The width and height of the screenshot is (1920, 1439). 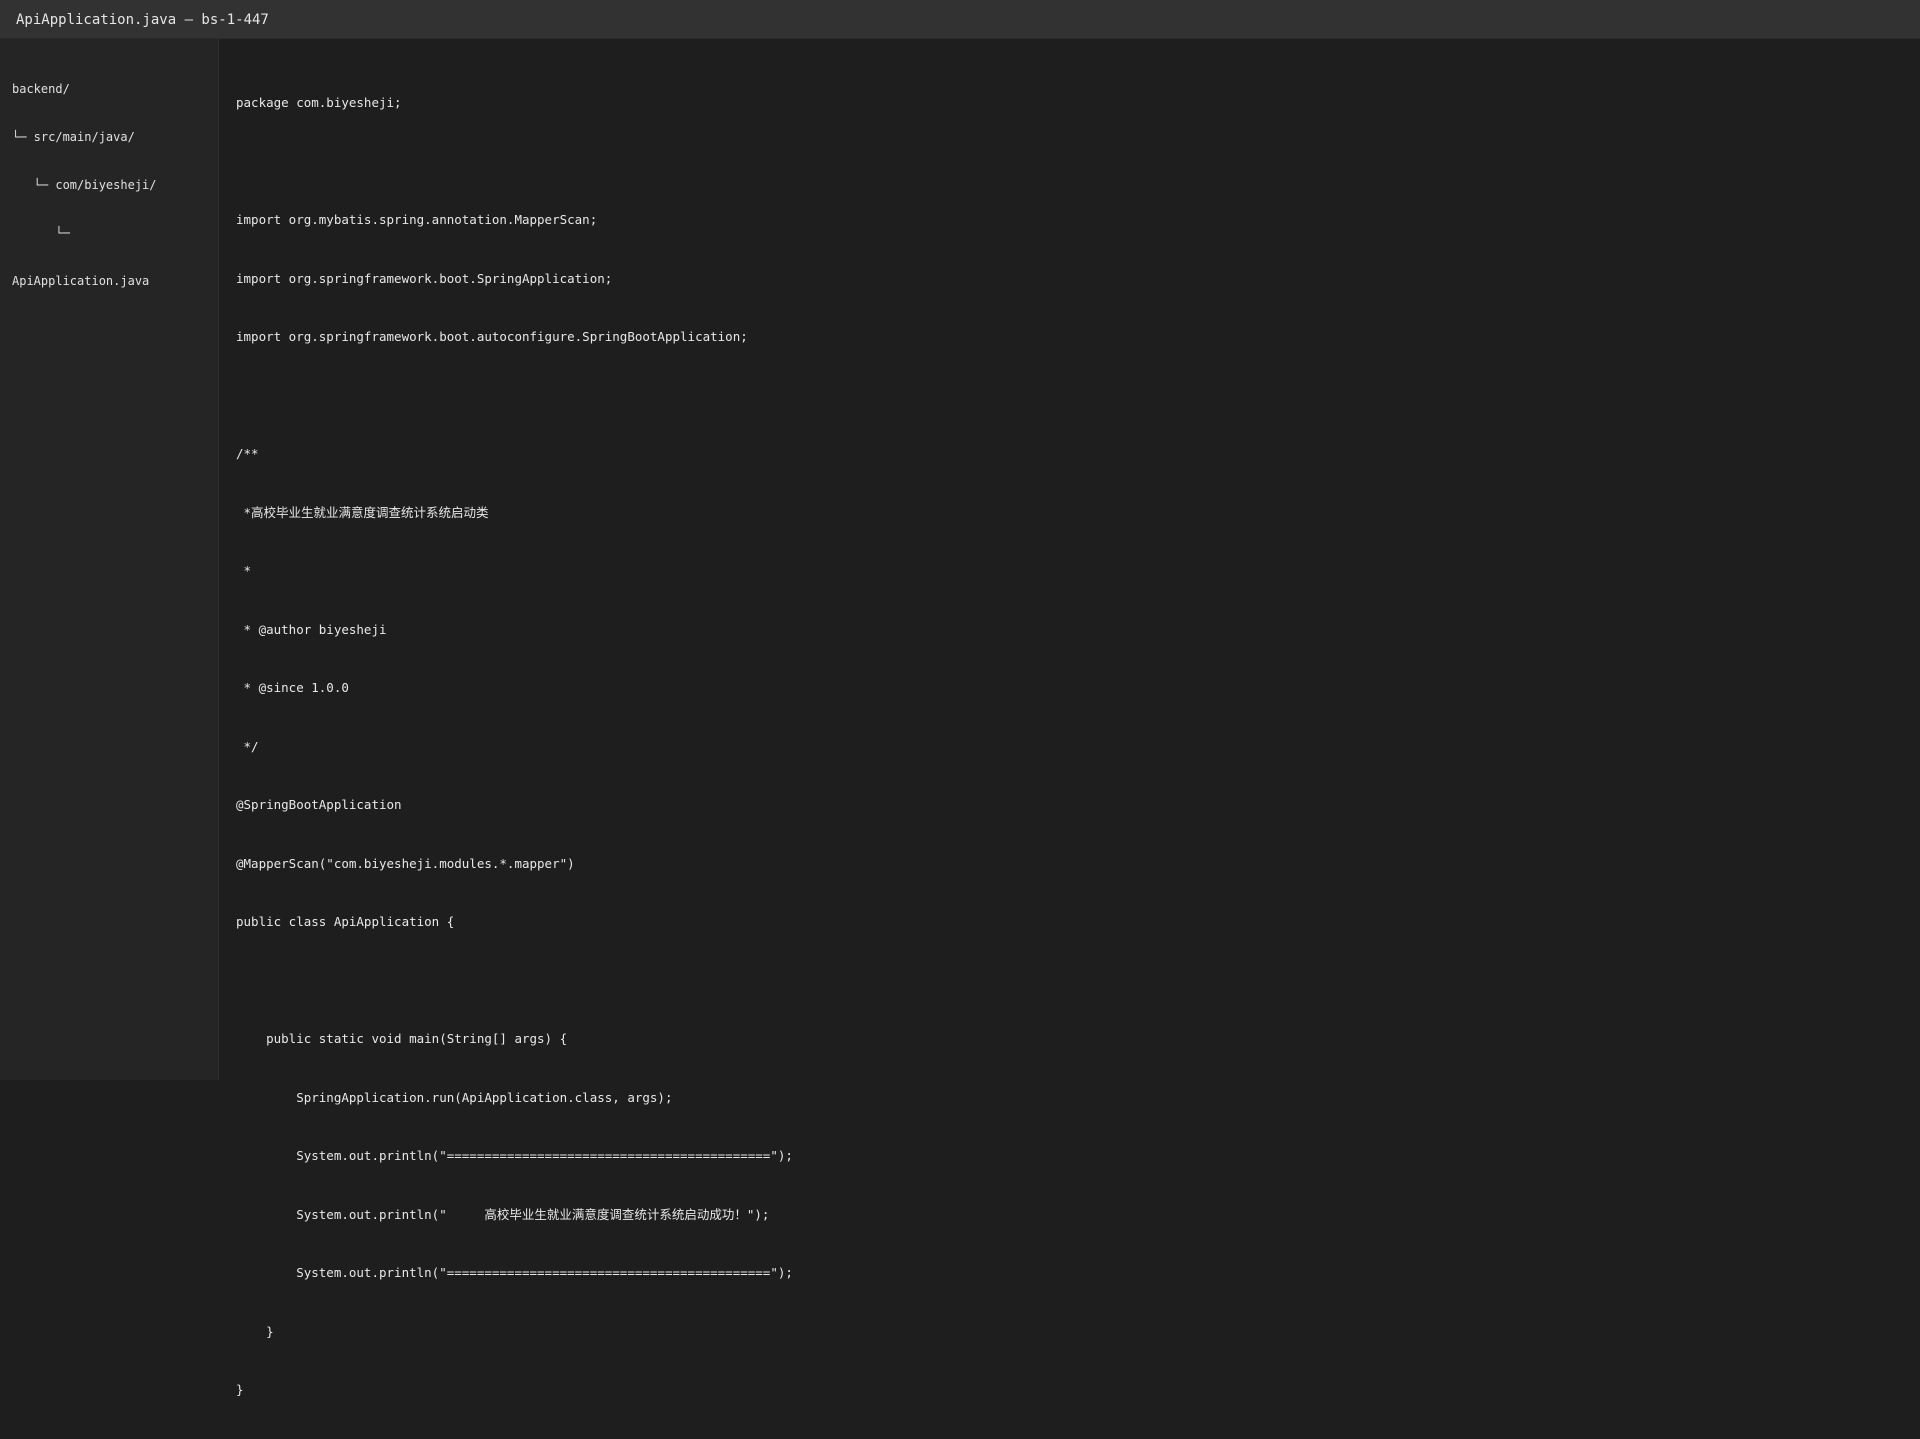 I want to click on window-title: ApiApplication.java — bs-1-447, so click(x=142, y=20).